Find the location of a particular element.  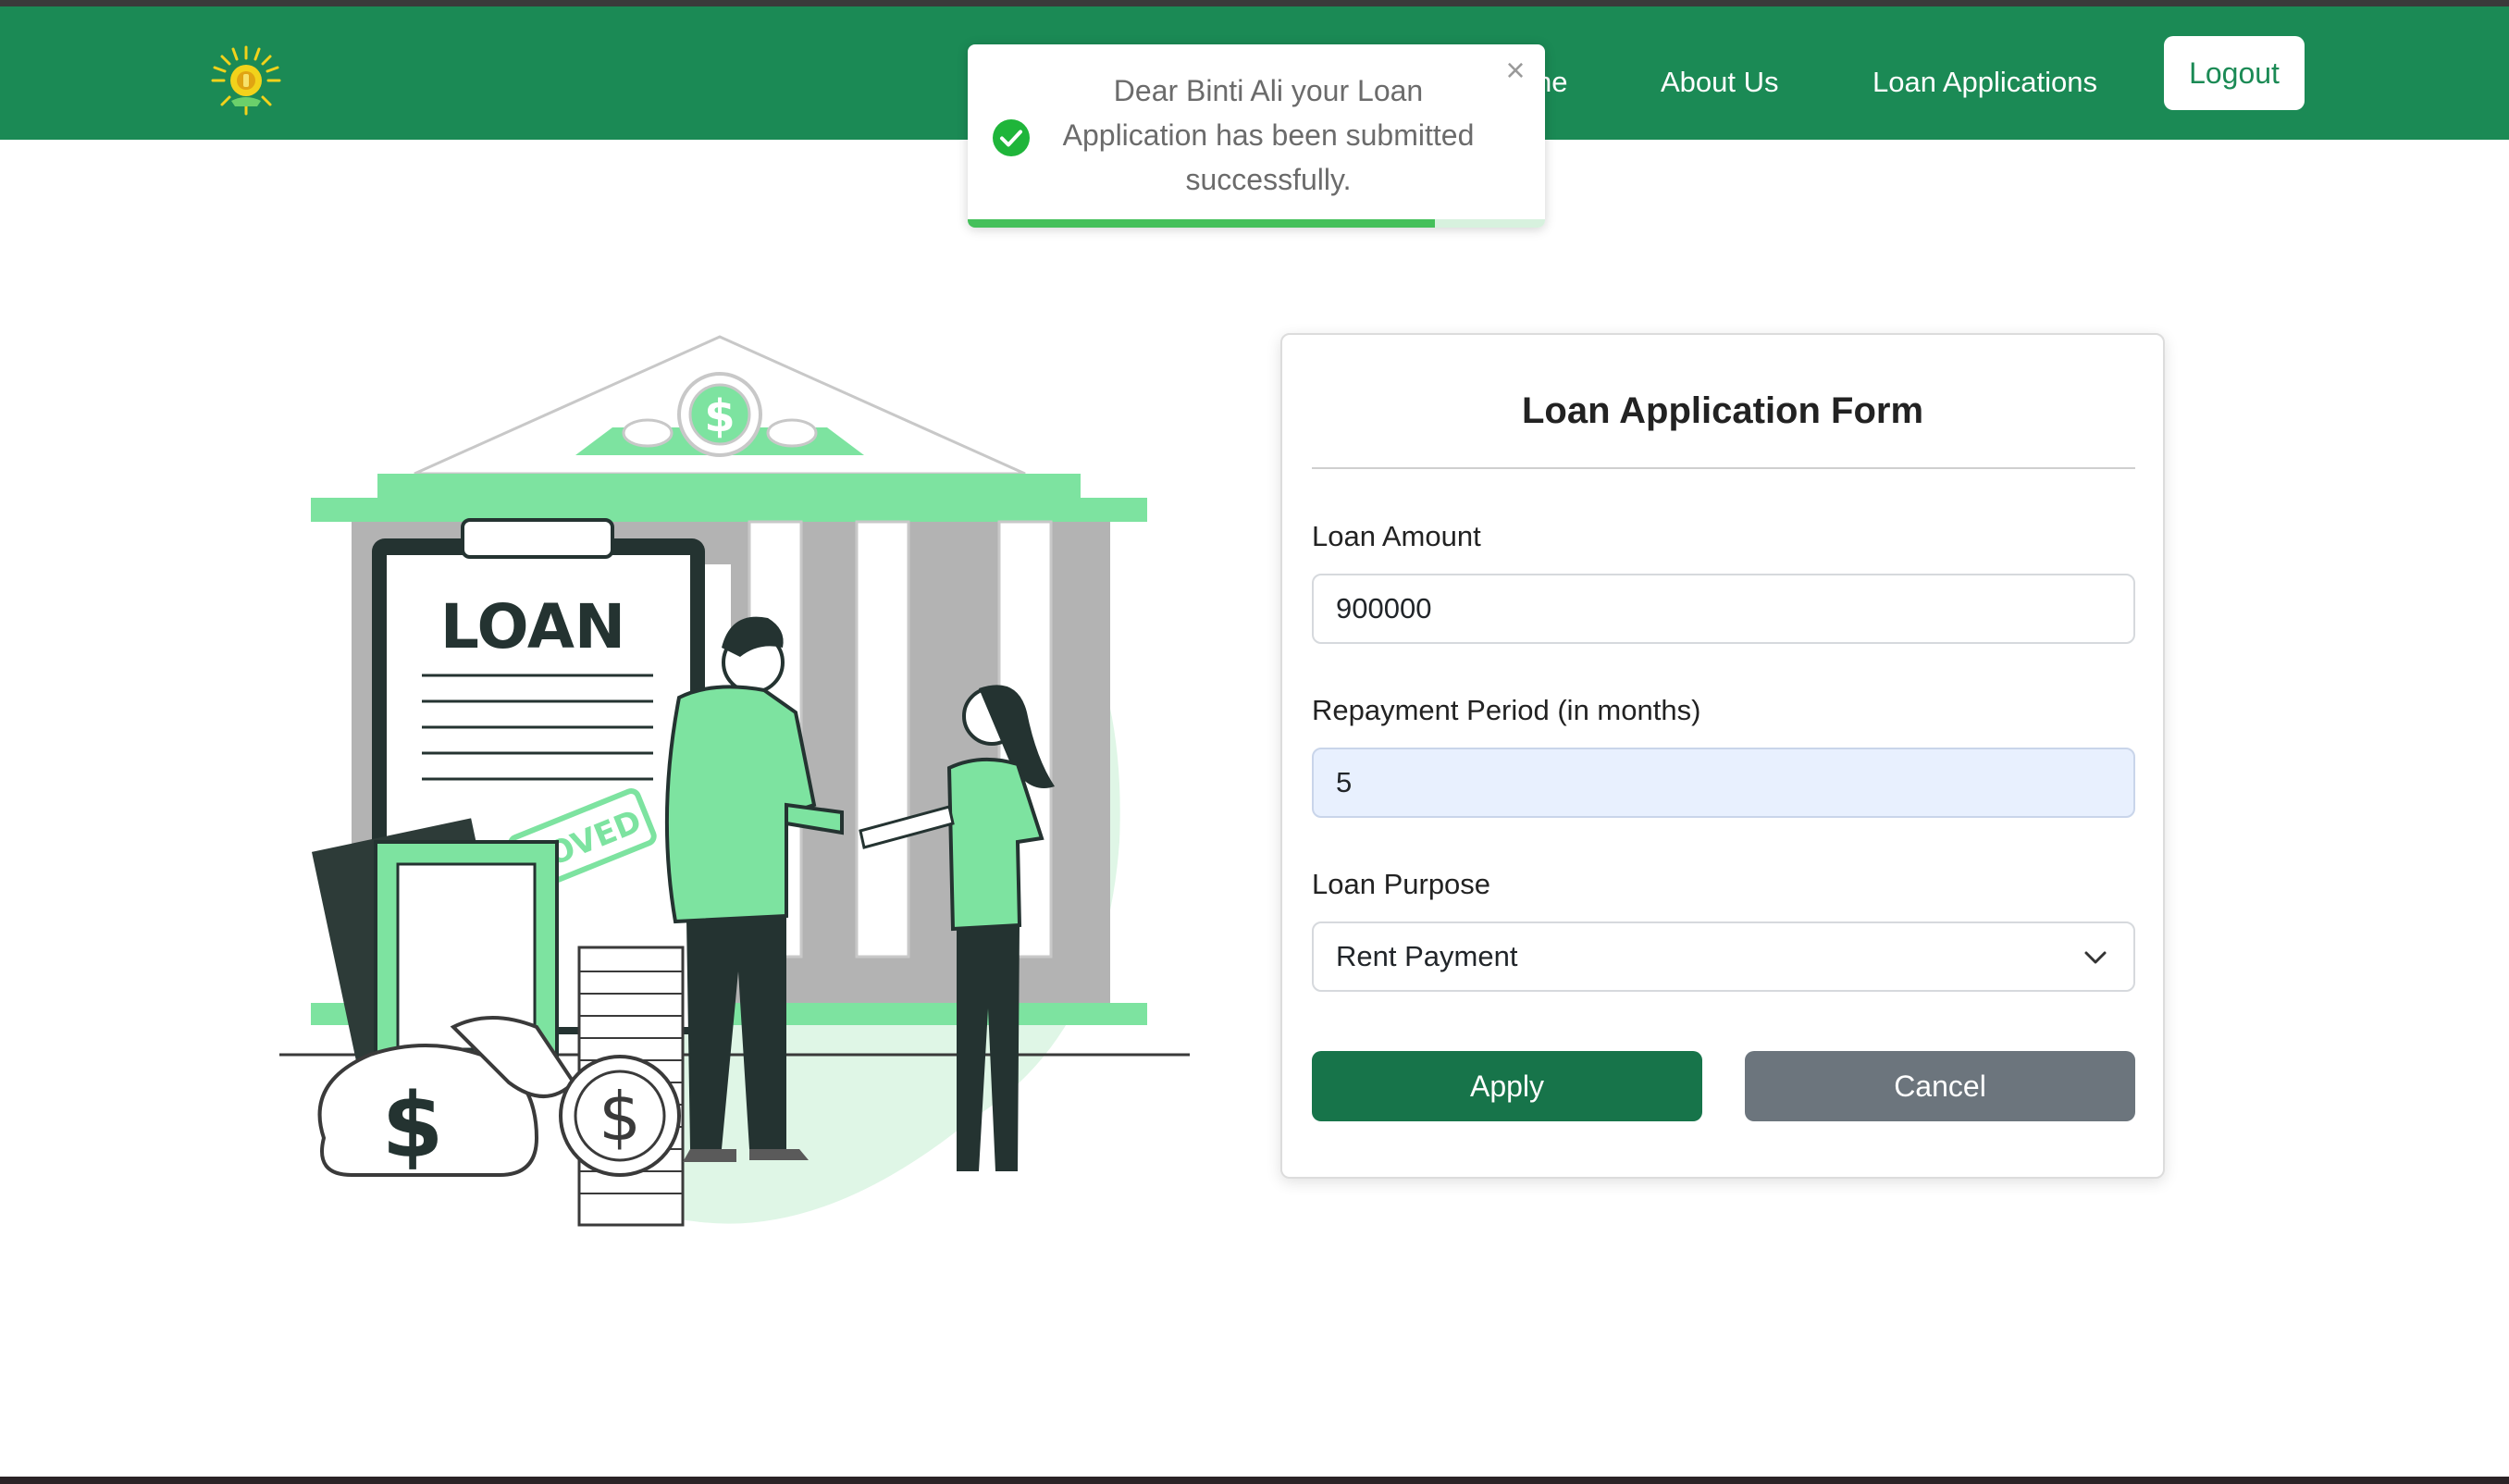

loan-purpose-select: Rent Payment is located at coordinates (1723, 956).